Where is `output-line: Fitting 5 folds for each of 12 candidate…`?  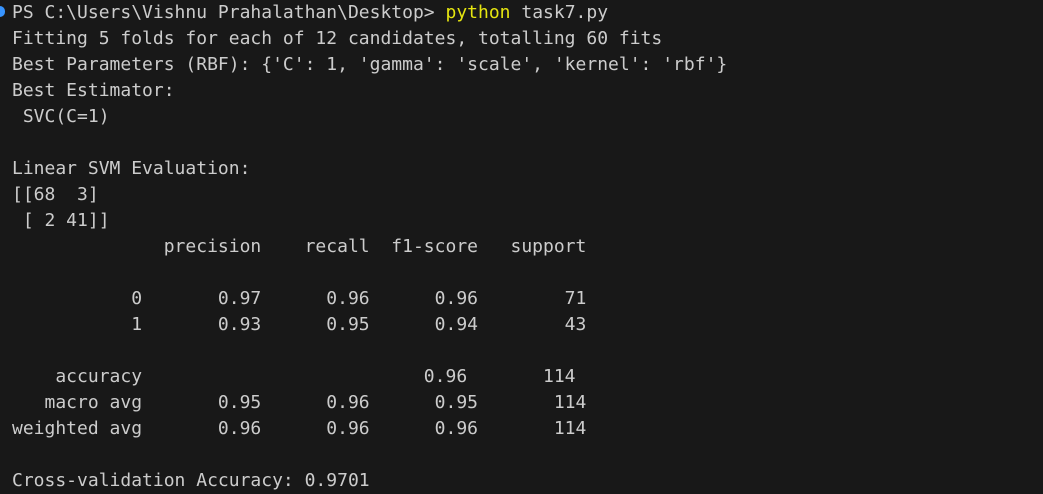 output-line: Fitting 5 folds for each of 12 candidate… is located at coordinates (337, 38).